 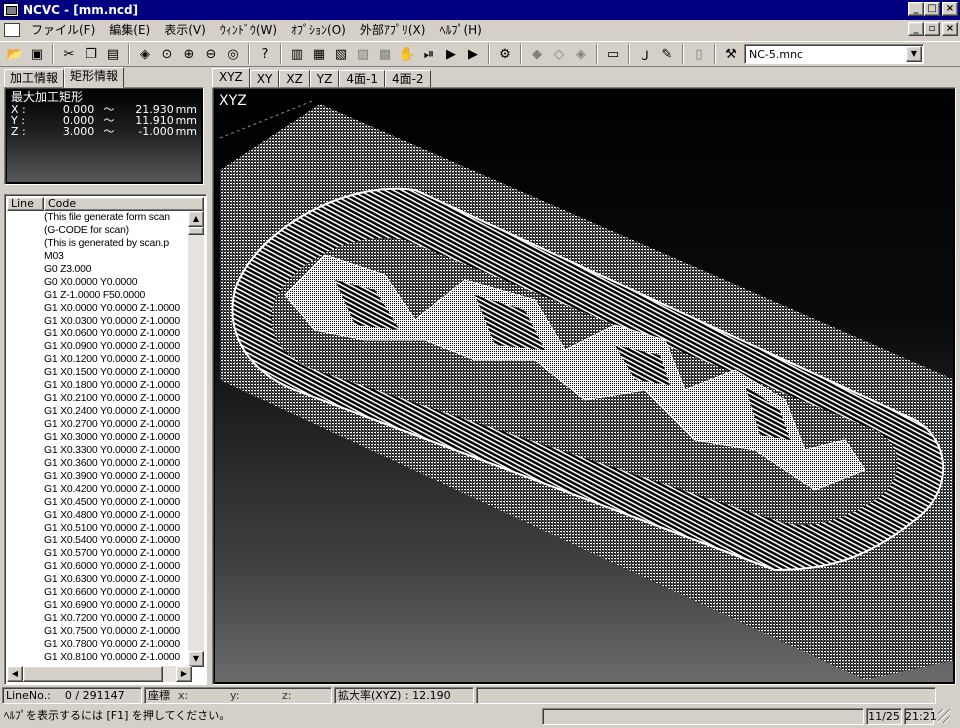 I want to click on code-list-row: (This file generate form scan, so click(x=99, y=217).